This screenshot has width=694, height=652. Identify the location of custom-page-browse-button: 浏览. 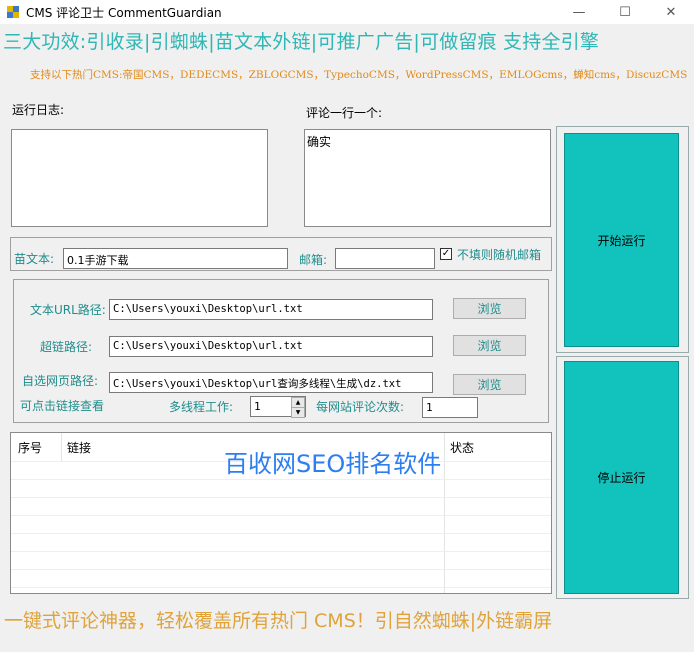
(489, 384).